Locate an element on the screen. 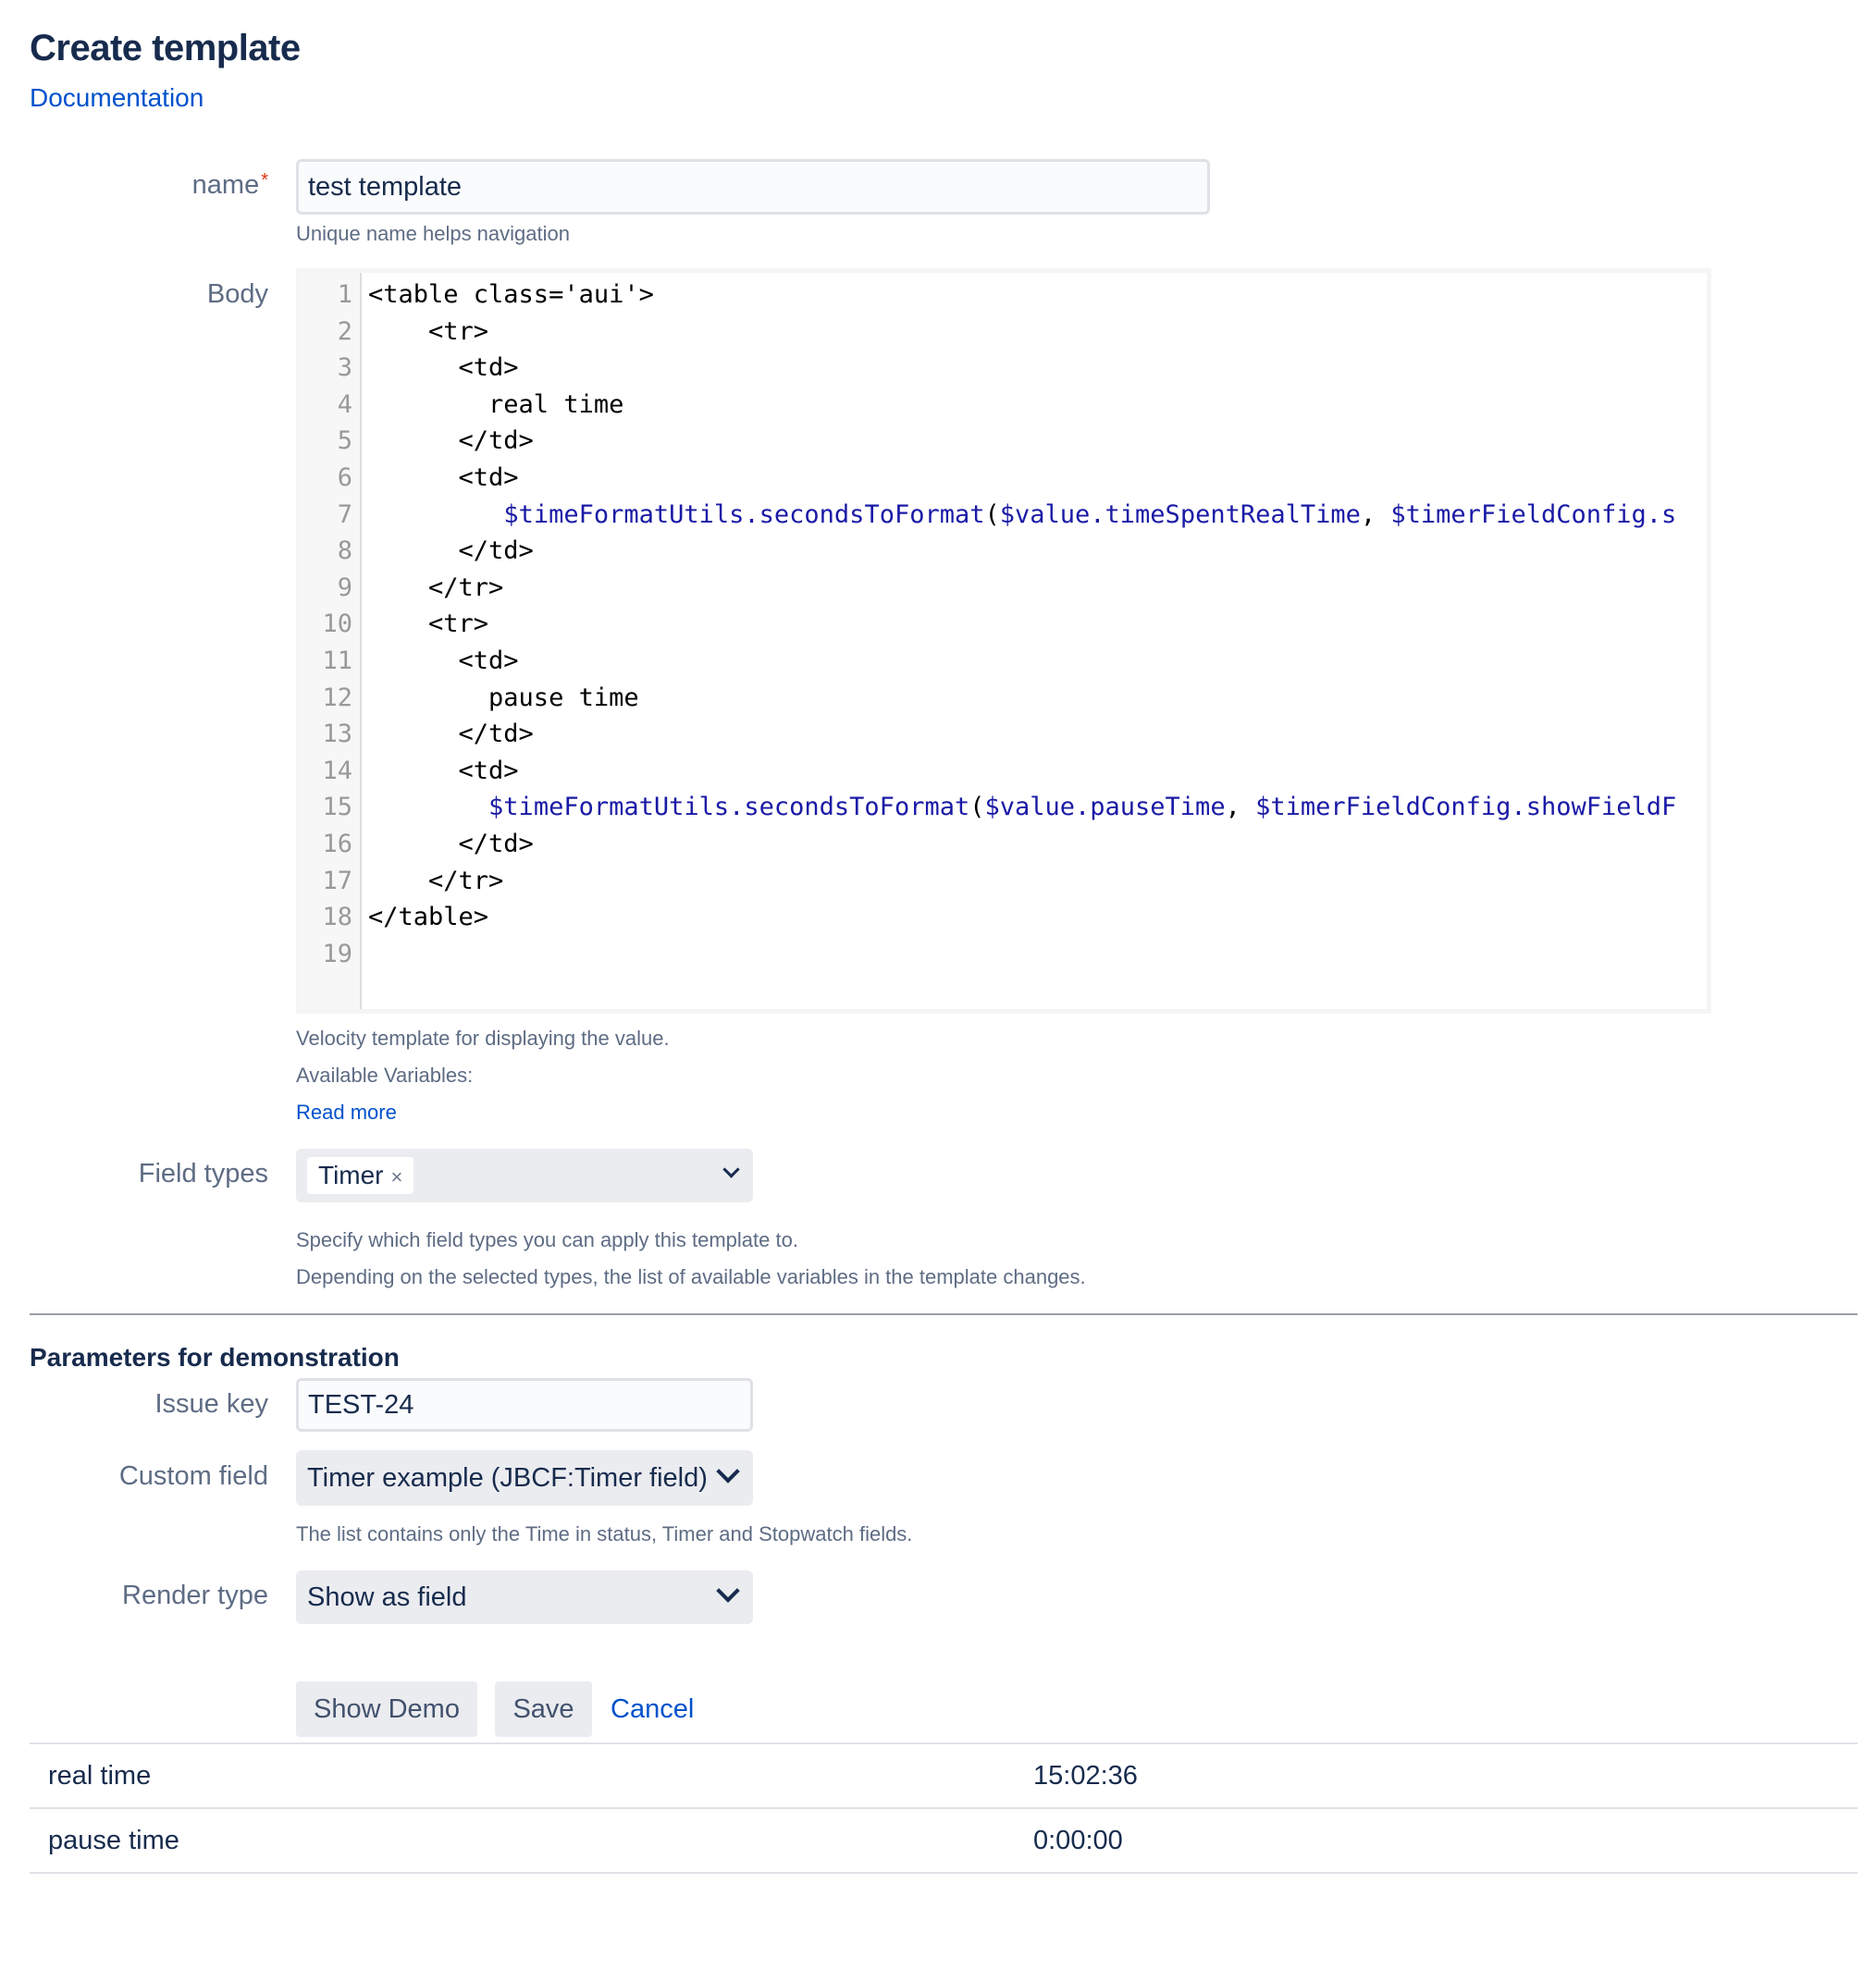  section-divider is located at coordinates (943, 1314).